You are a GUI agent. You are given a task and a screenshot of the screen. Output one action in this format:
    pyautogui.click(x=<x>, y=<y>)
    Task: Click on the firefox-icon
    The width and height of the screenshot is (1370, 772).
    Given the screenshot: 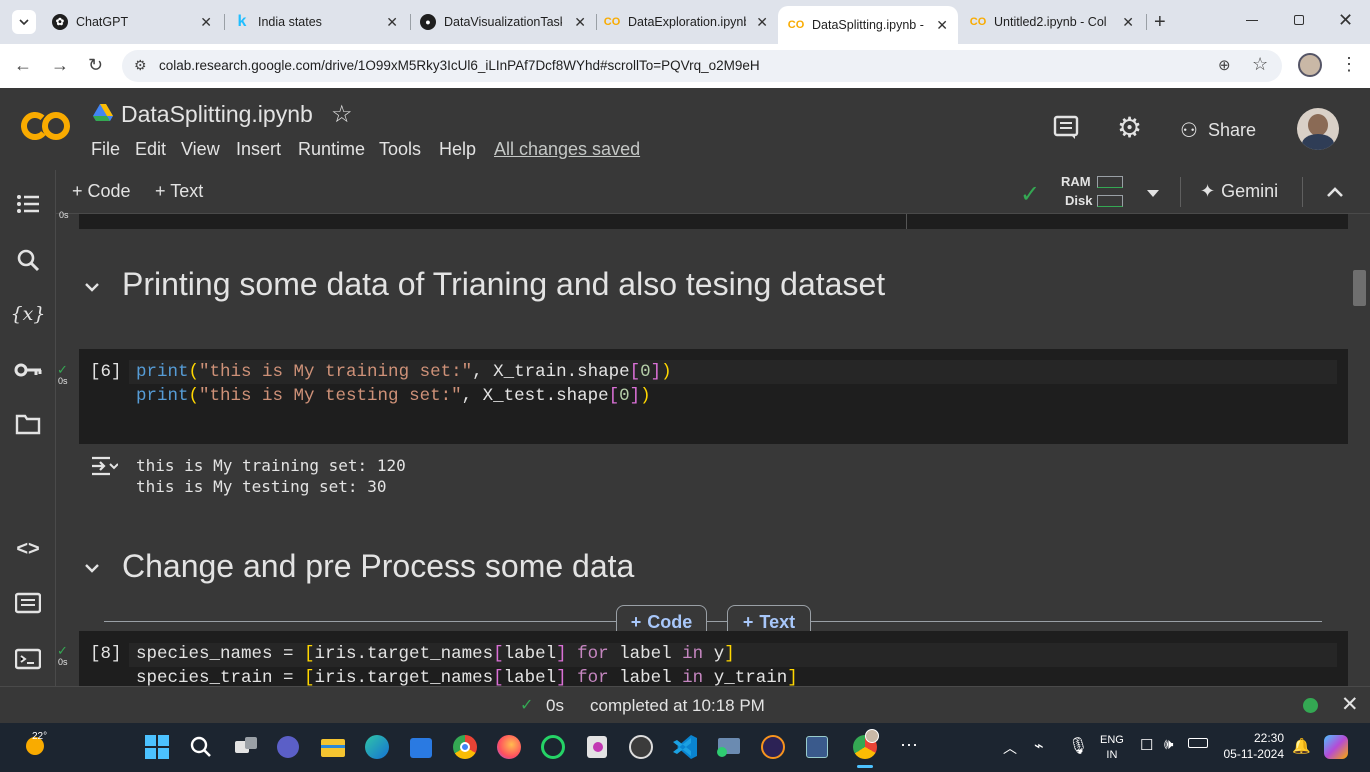 What is the action you would take?
    pyautogui.click(x=509, y=747)
    